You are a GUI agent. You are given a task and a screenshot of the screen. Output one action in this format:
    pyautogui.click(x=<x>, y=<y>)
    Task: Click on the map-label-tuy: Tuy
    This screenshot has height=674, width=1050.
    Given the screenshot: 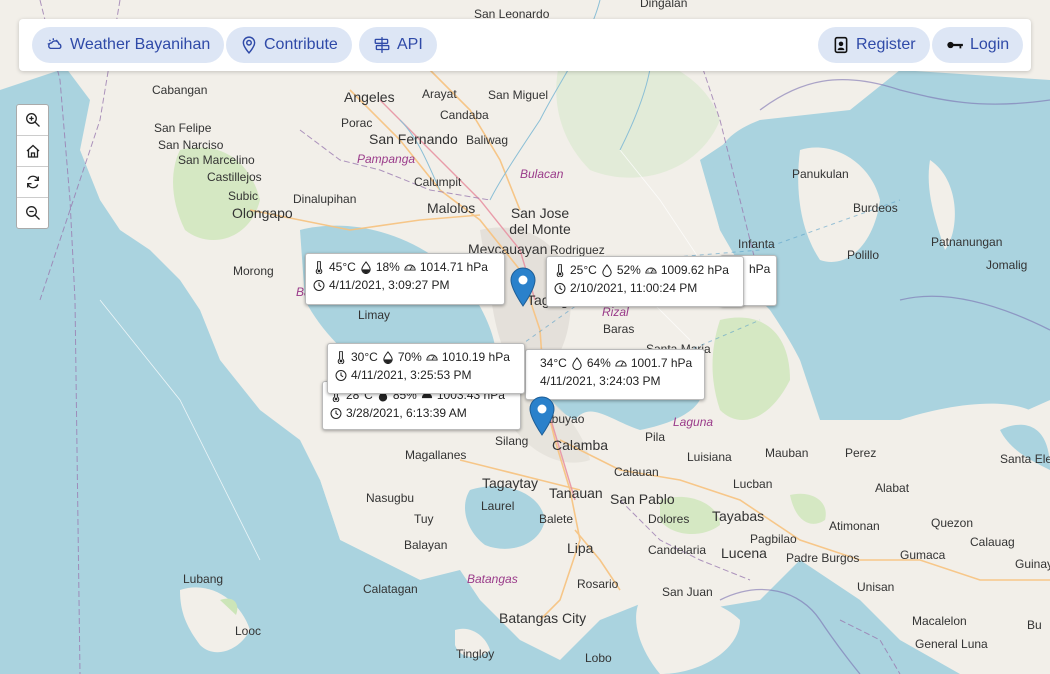 What is the action you would take?
    pyautogui.click(x=424, y=519)
    